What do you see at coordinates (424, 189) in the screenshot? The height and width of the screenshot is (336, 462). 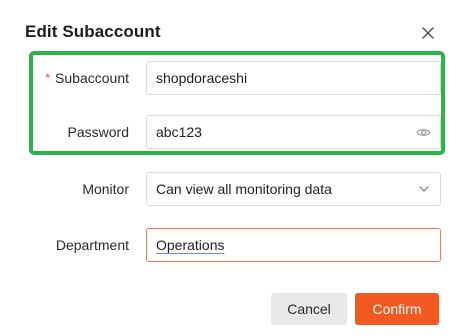 I see `chevron-down-icon` at bounding box center [424, 189].